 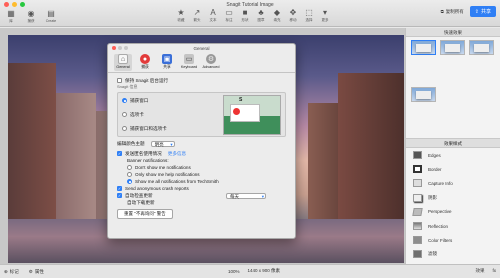 I want to click on auto-update-checkbox: ✓, so click(x=119, y=195).